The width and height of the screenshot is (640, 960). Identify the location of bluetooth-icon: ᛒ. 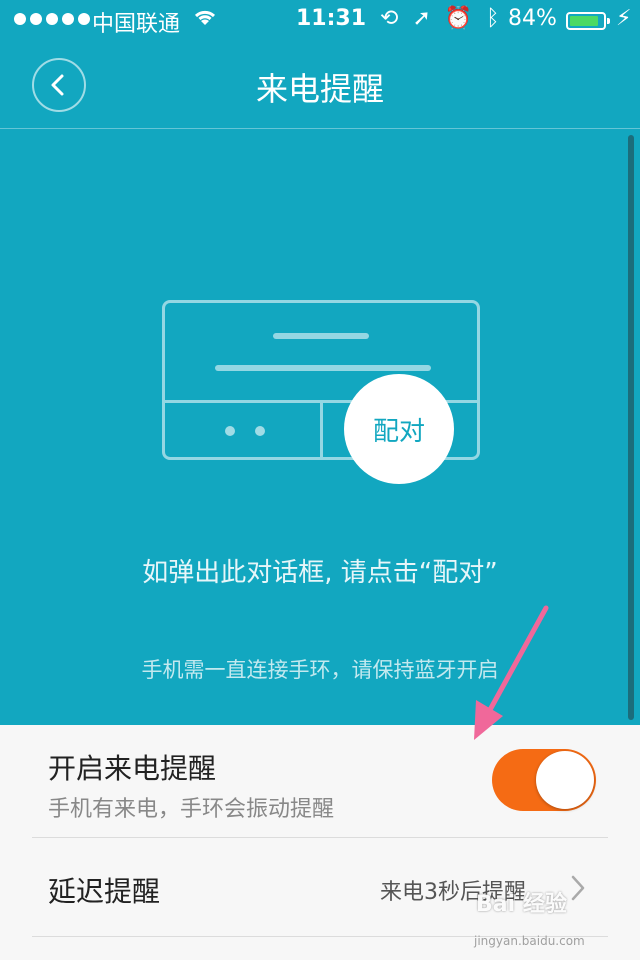
(493, 18).